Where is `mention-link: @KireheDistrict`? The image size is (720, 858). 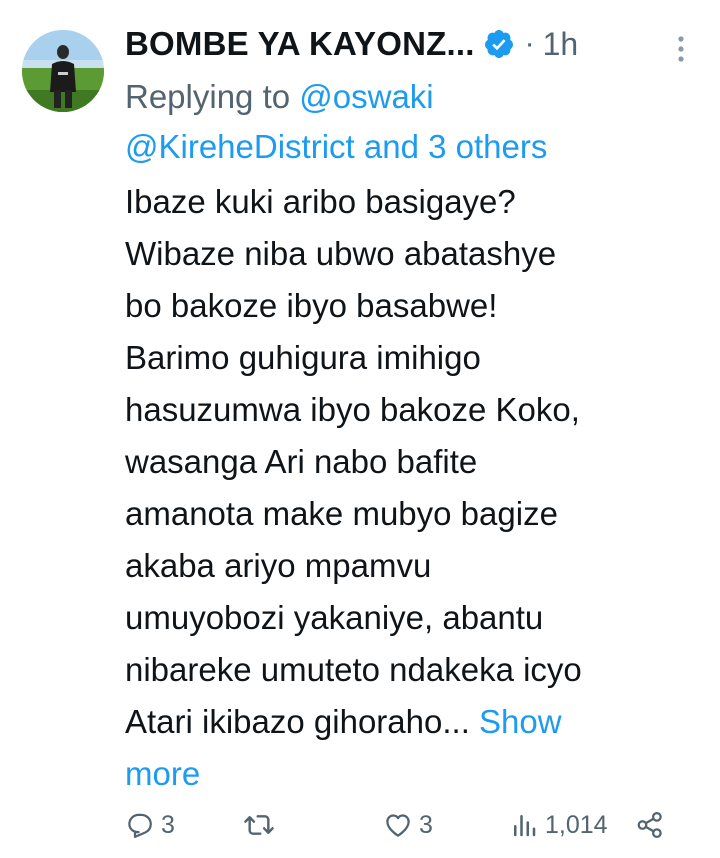
mention-link: @KireheDistrict is located at coordinates (240, 146).